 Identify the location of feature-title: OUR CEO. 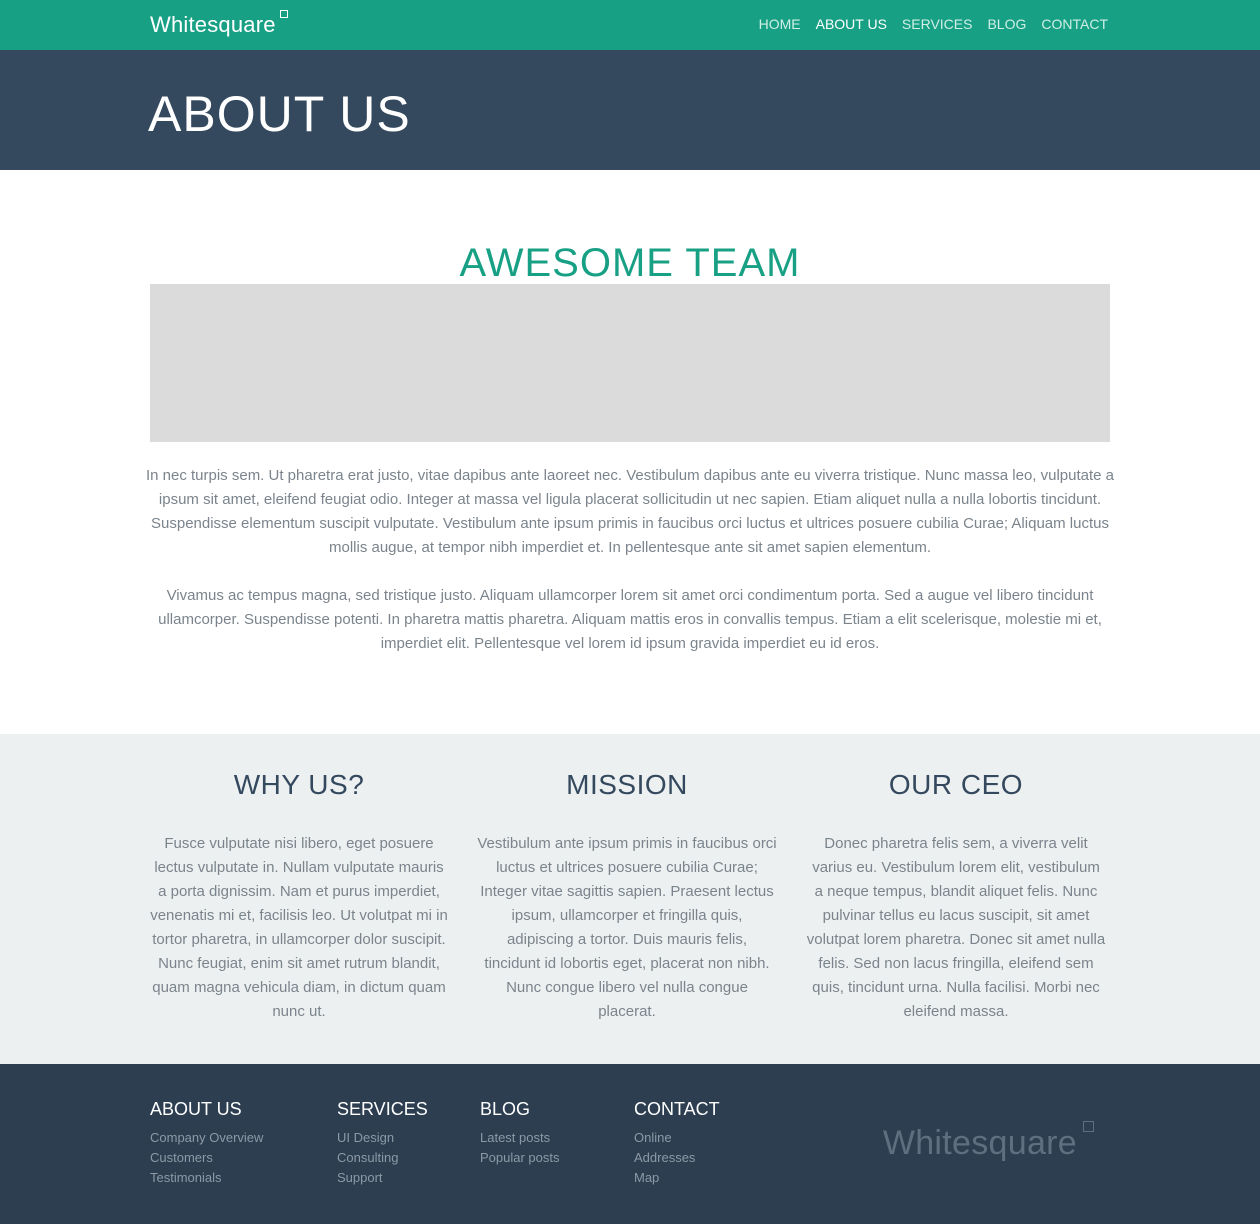
(956, 784).